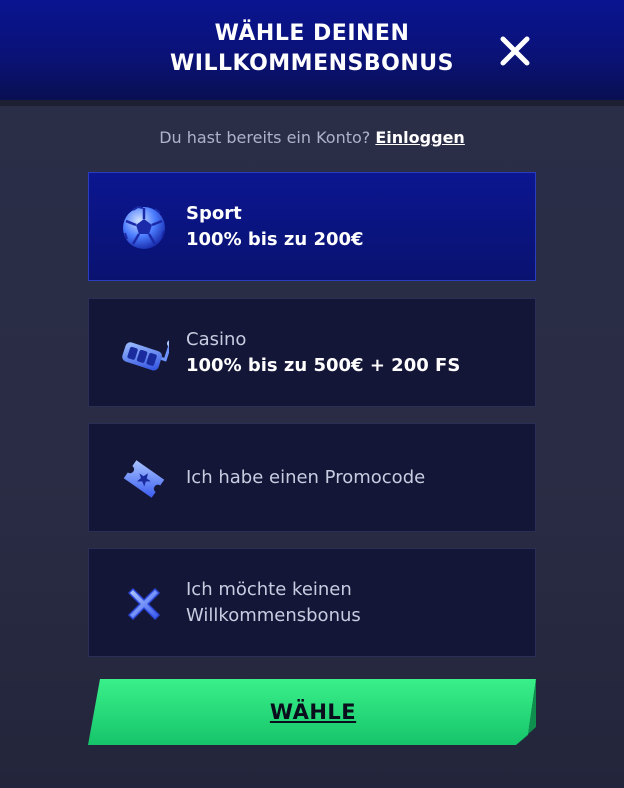 The image size is (624, 788). I want to click on login-prompt: Du hast bereits ein Konto?, so click(265, 137).